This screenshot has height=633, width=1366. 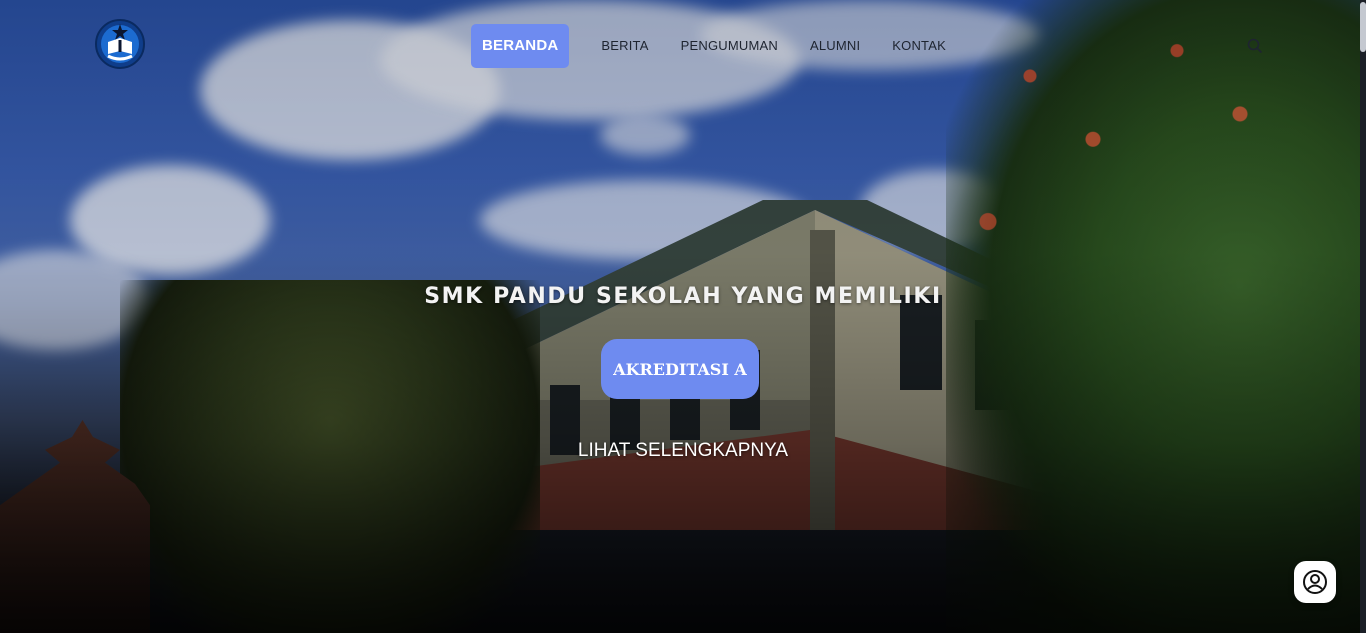 I want to click on main-nav: BERANDA BERITA PENGUMUMAN ALUMNI KONTAK, so click(x=716, y=46).